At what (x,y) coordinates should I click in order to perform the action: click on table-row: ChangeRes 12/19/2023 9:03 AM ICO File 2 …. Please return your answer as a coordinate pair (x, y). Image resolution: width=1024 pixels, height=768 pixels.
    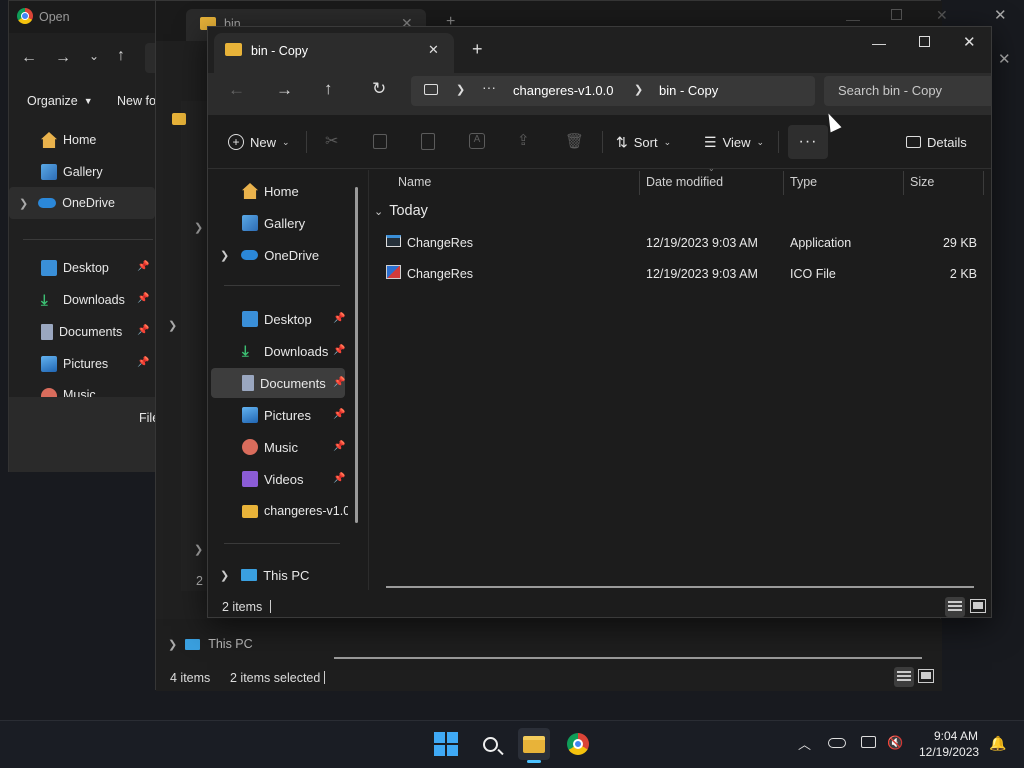
    Looking at the image, I should click on (680, 274).